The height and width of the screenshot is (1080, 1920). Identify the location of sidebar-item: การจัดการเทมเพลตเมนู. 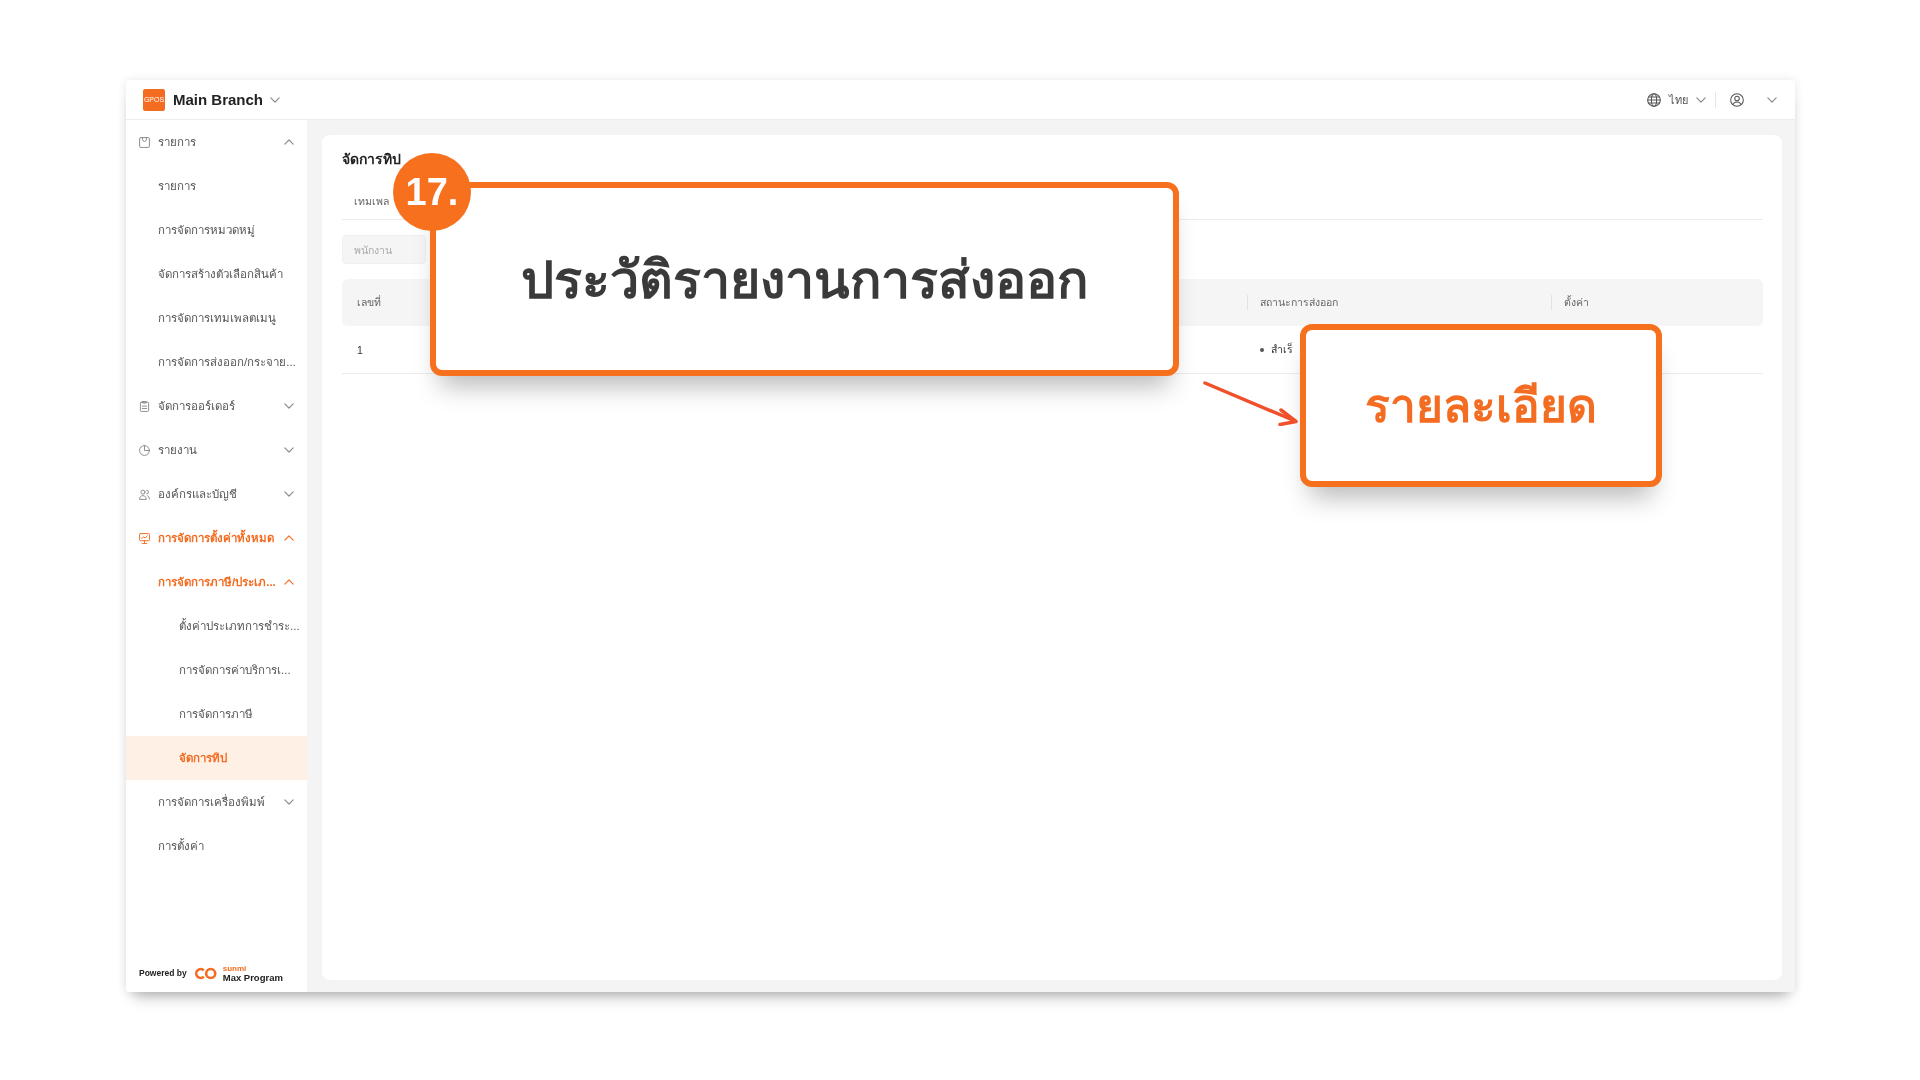
(216, 318).